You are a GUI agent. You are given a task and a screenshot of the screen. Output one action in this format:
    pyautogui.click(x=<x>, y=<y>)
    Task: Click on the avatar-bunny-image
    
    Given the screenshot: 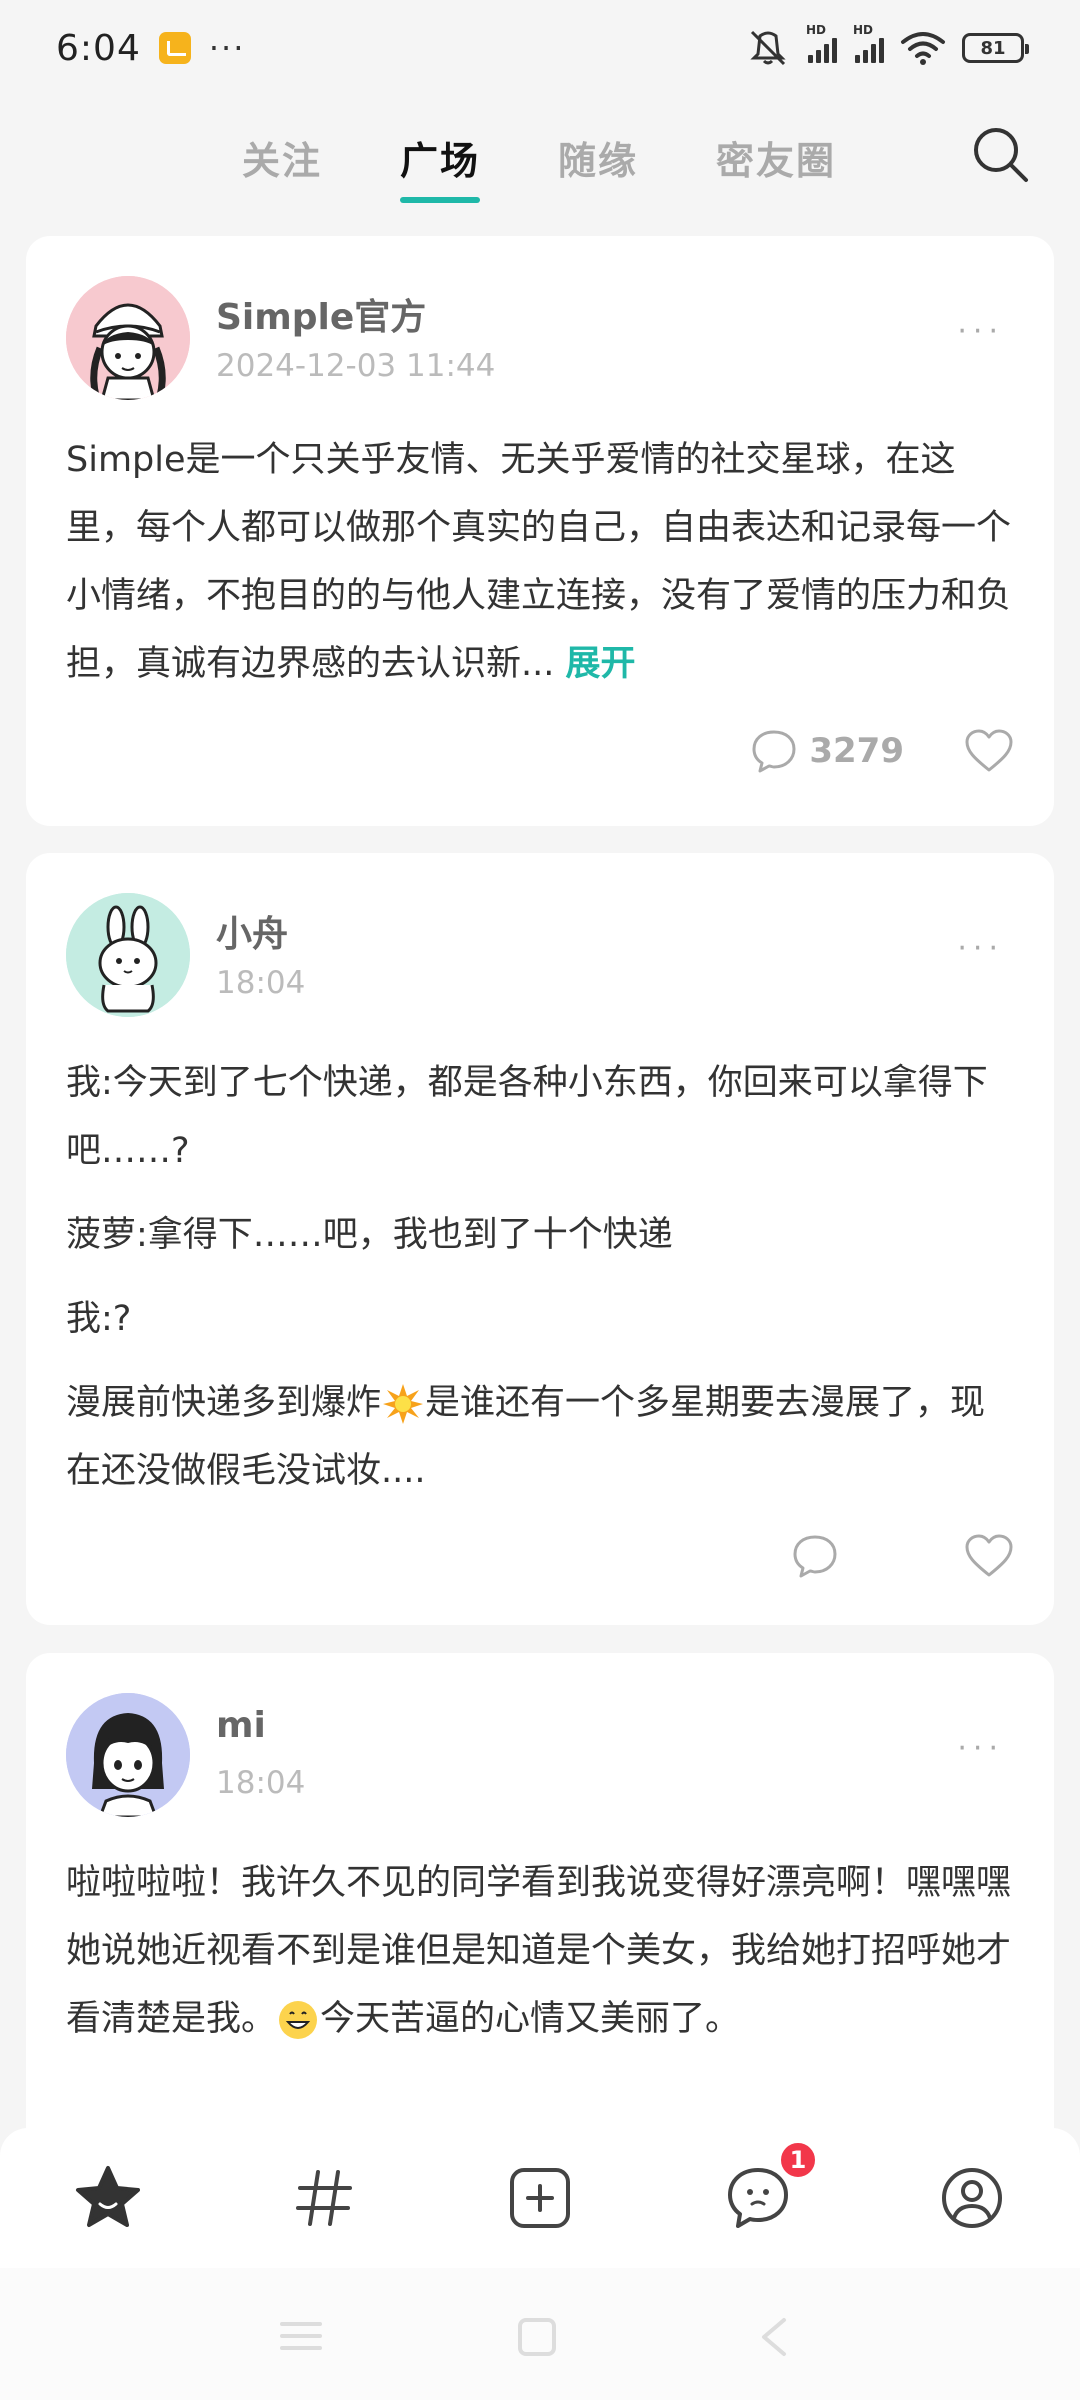 What is the action you would take?
    pyautogui.click(x=128, y=955)
    